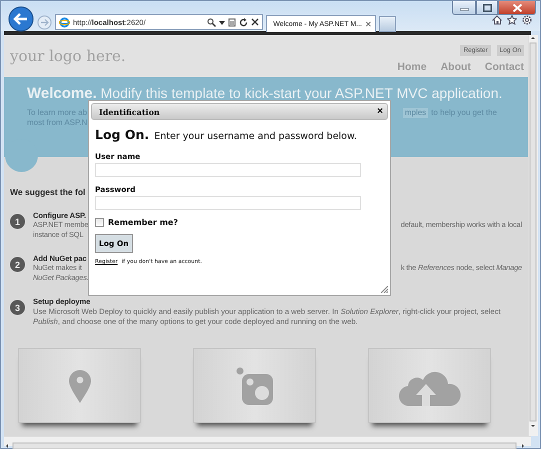 This screenshot has width=541, height=449. I want to click on section-heading: We suggest the fol, so click(48, 192).